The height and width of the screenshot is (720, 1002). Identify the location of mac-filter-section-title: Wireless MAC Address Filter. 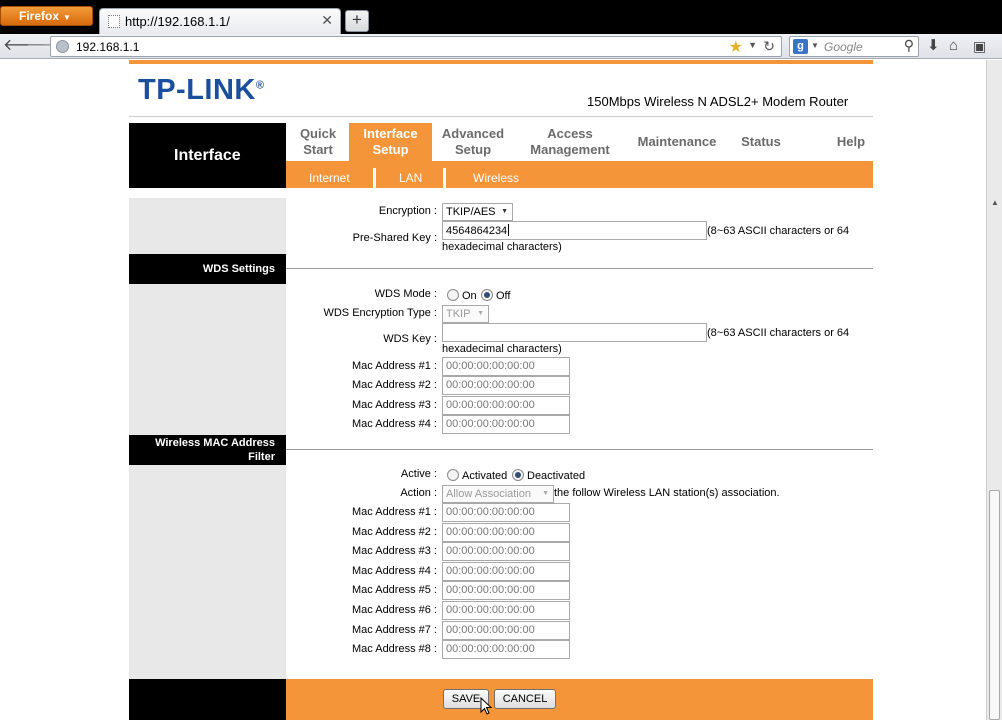
(207, 450).